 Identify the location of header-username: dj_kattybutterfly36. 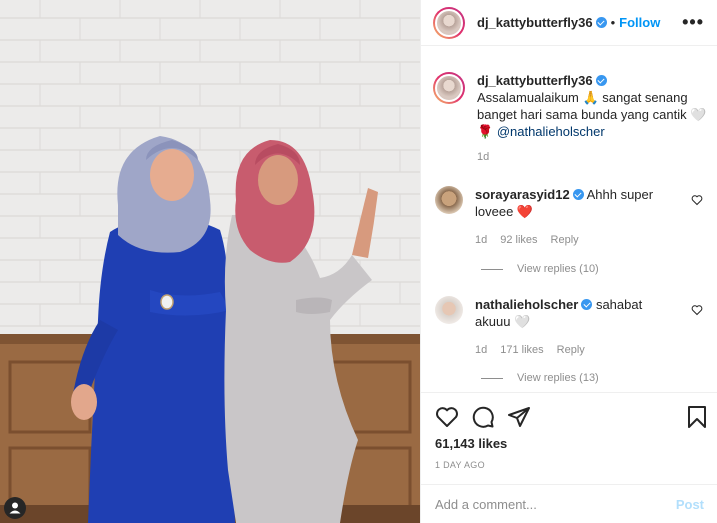
(542, 22).